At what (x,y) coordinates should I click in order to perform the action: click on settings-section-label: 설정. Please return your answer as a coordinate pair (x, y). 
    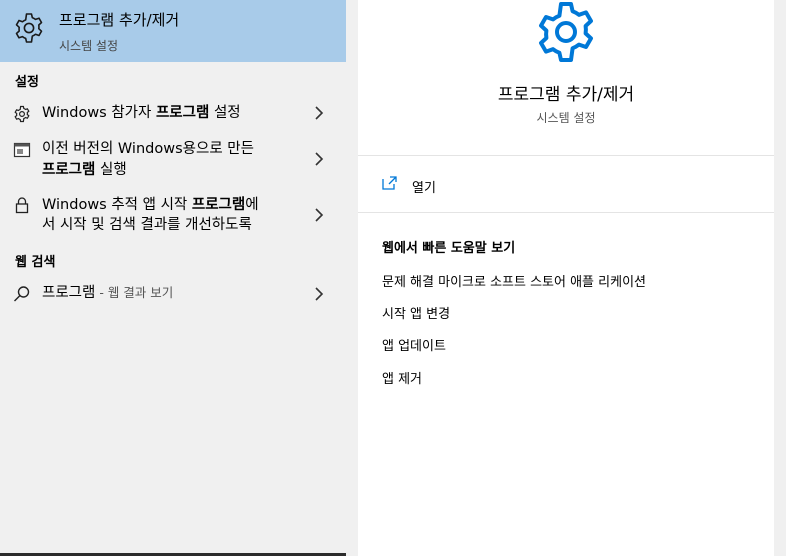
    Looking at the image, I should click on (27, 82).